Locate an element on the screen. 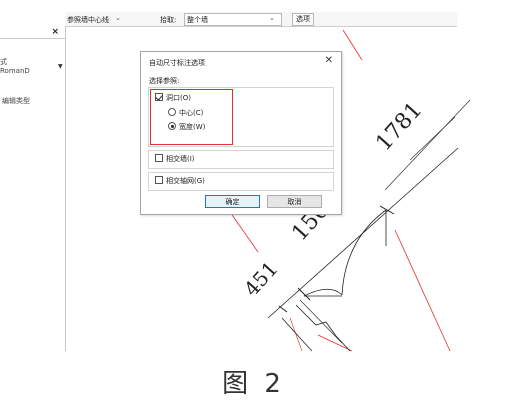  cancel-button: 取消 is located at coordinates (294, 201).